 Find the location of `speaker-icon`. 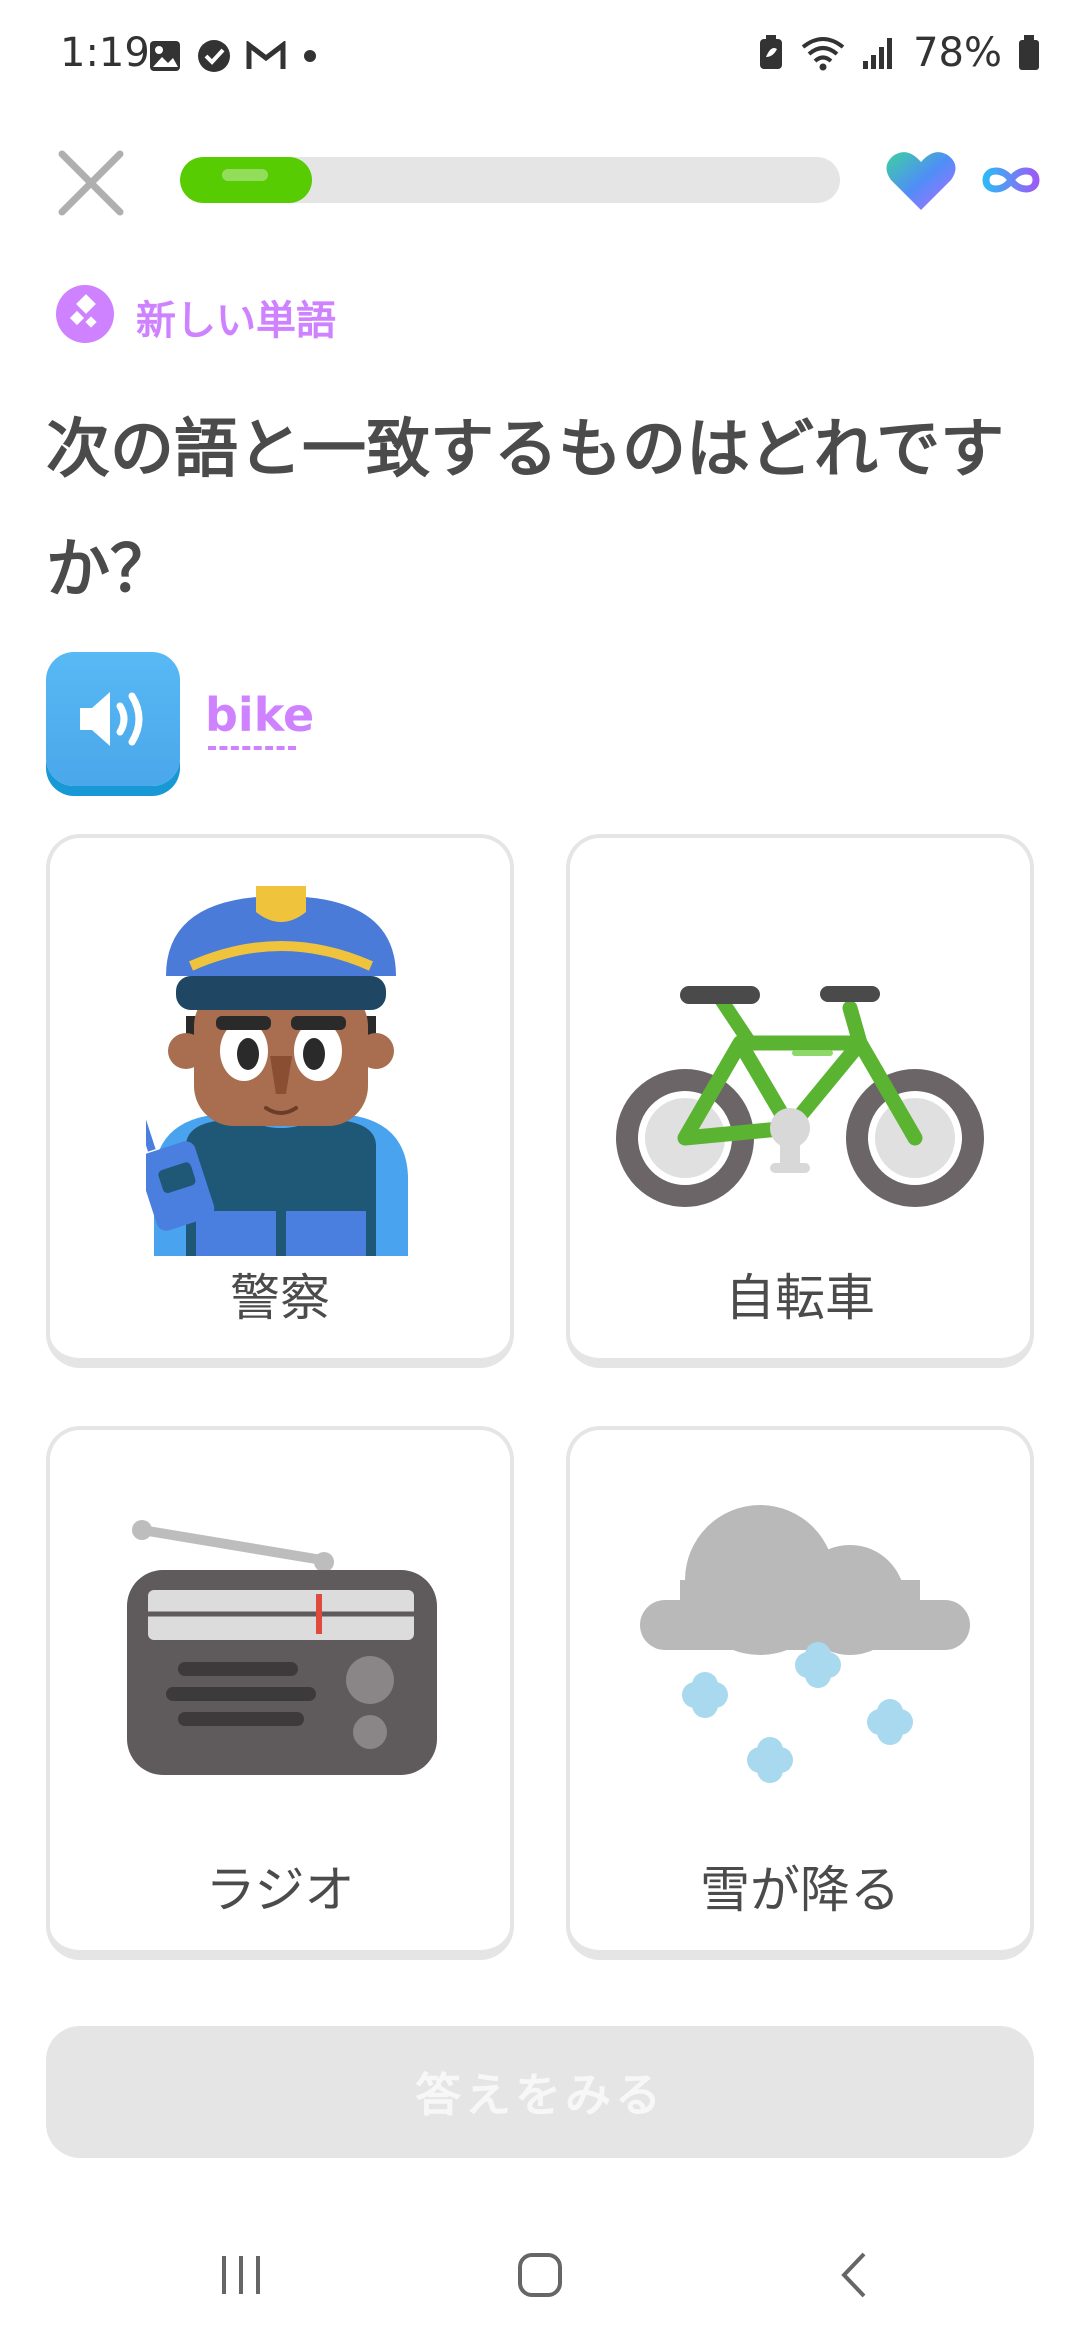

speaker-icon is located at coordinates (111, 719).